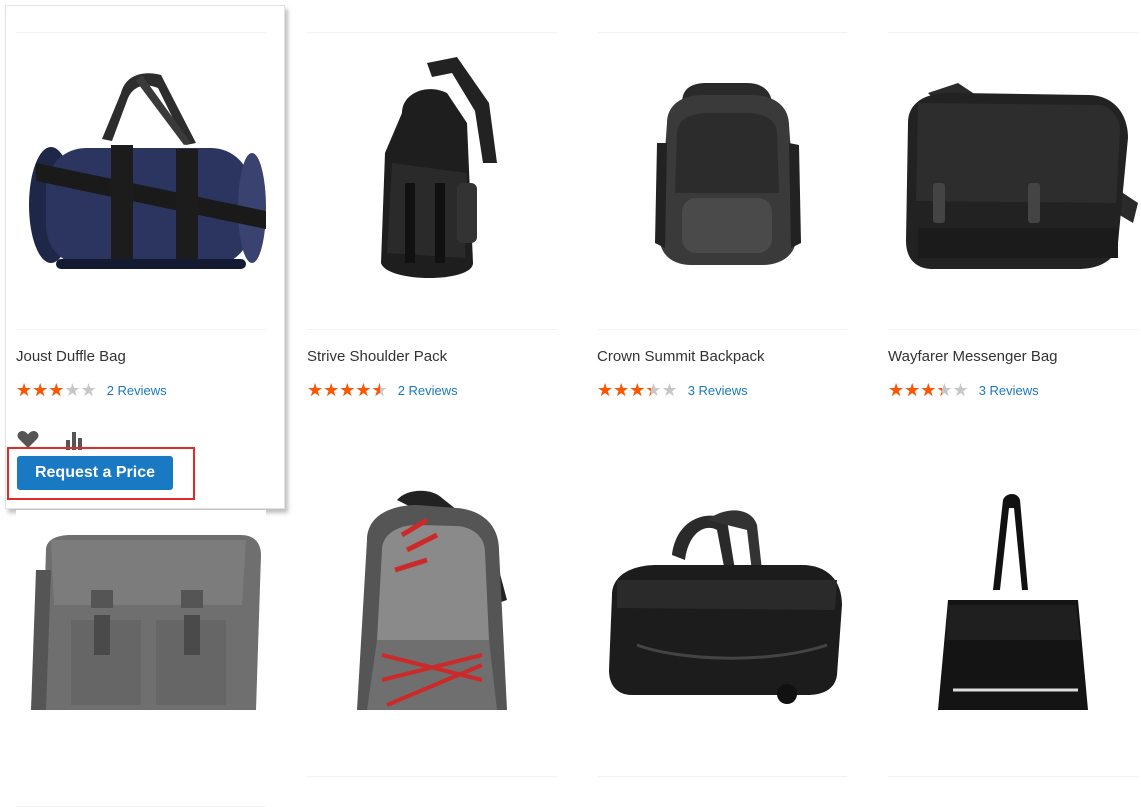 This screenshot has height=807, width=1141. Describe the element at coordinates (1022, 176) in the screenshot. I see `messenger-bag-image` at that location.